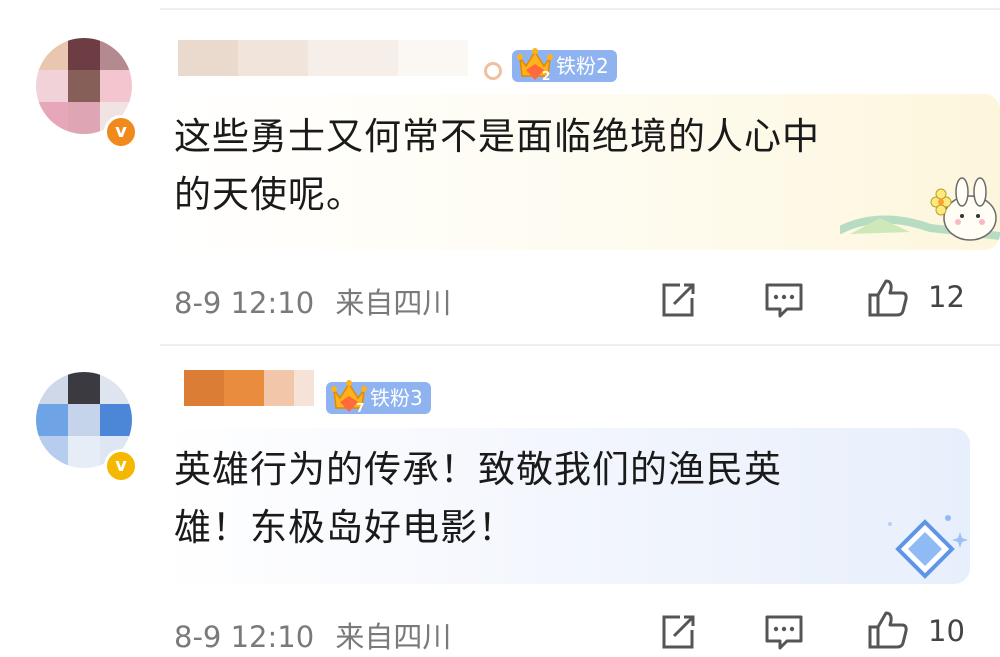  Describe the element at coordinates (360, 408) in the screenshot. I see `badge-level-number: 7` at that location.